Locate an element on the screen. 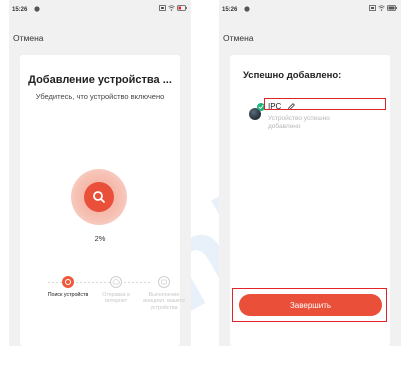 This screenshot has height=370, width=403. step-dot-send is located at coordinates (116, 282).